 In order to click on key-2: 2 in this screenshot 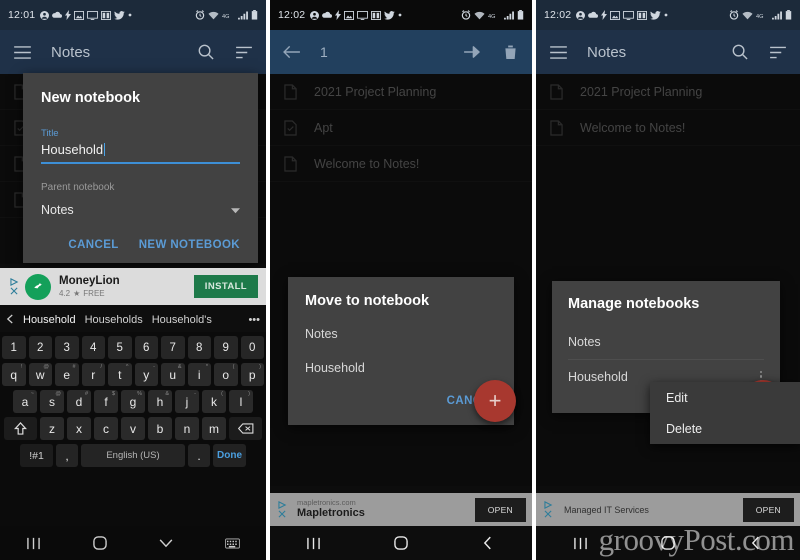, I will do `click(40, 347)`.